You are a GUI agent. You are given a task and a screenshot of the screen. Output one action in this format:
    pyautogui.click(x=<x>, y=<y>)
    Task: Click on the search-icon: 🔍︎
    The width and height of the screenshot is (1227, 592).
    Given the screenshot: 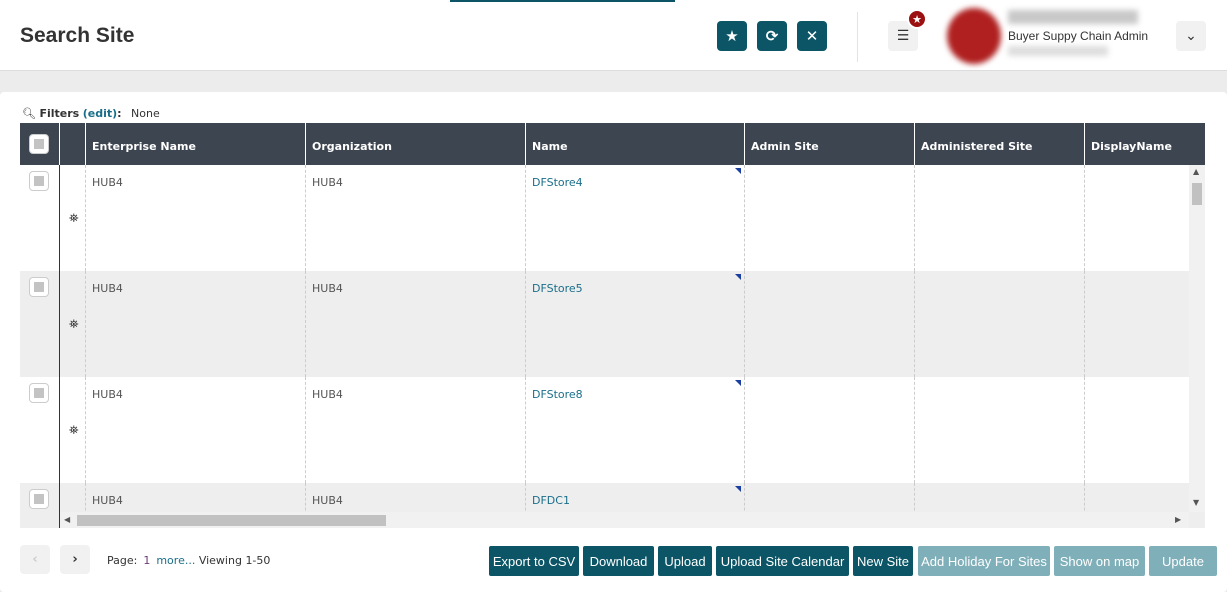 What is the action you would take?
    pyautogui.click(x=29, y=113)
    